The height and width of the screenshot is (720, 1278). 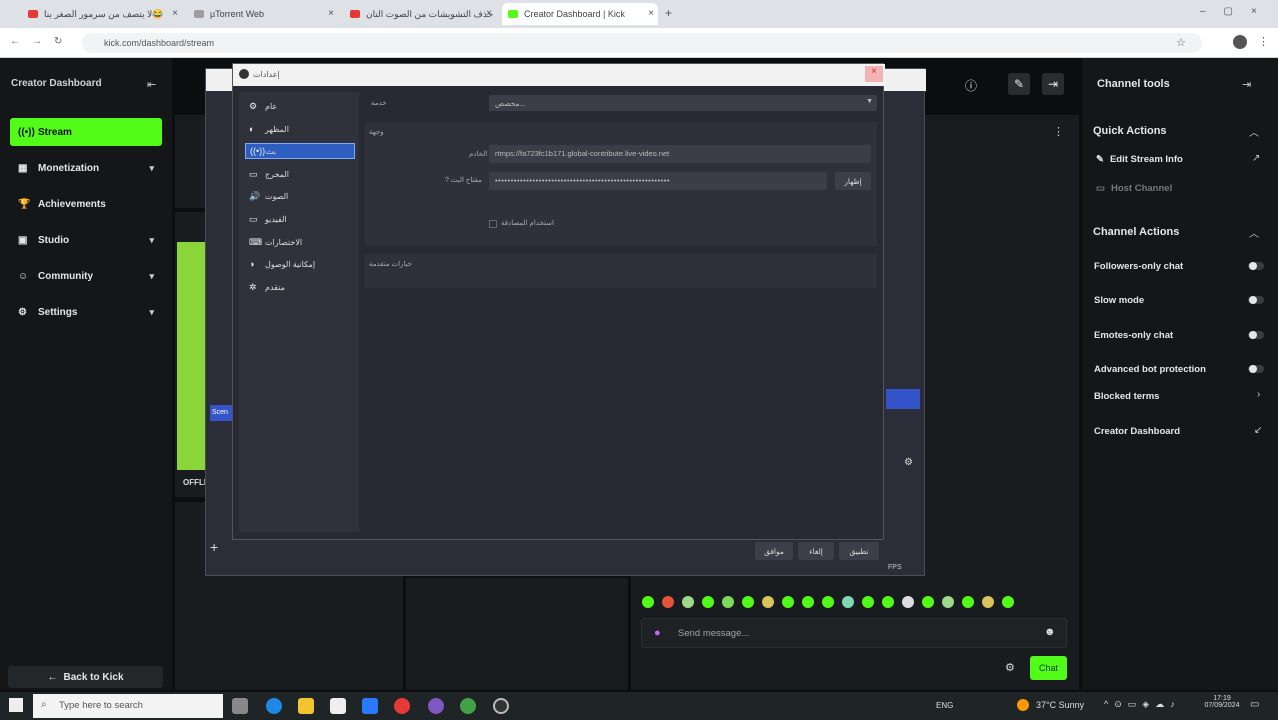 What do you see at coordinates (86, 276) in the screenshot?
I see `sidebar-item-community: ☺ Community ▾` at bounding box center [86, 276].